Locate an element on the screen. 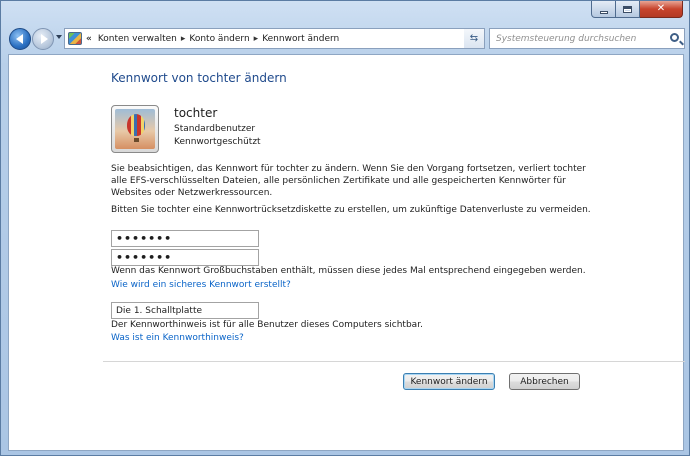 The width and height of the screenshot is (690, 456). breadcrumb-overflow: « is located at coordinates (89, 39).